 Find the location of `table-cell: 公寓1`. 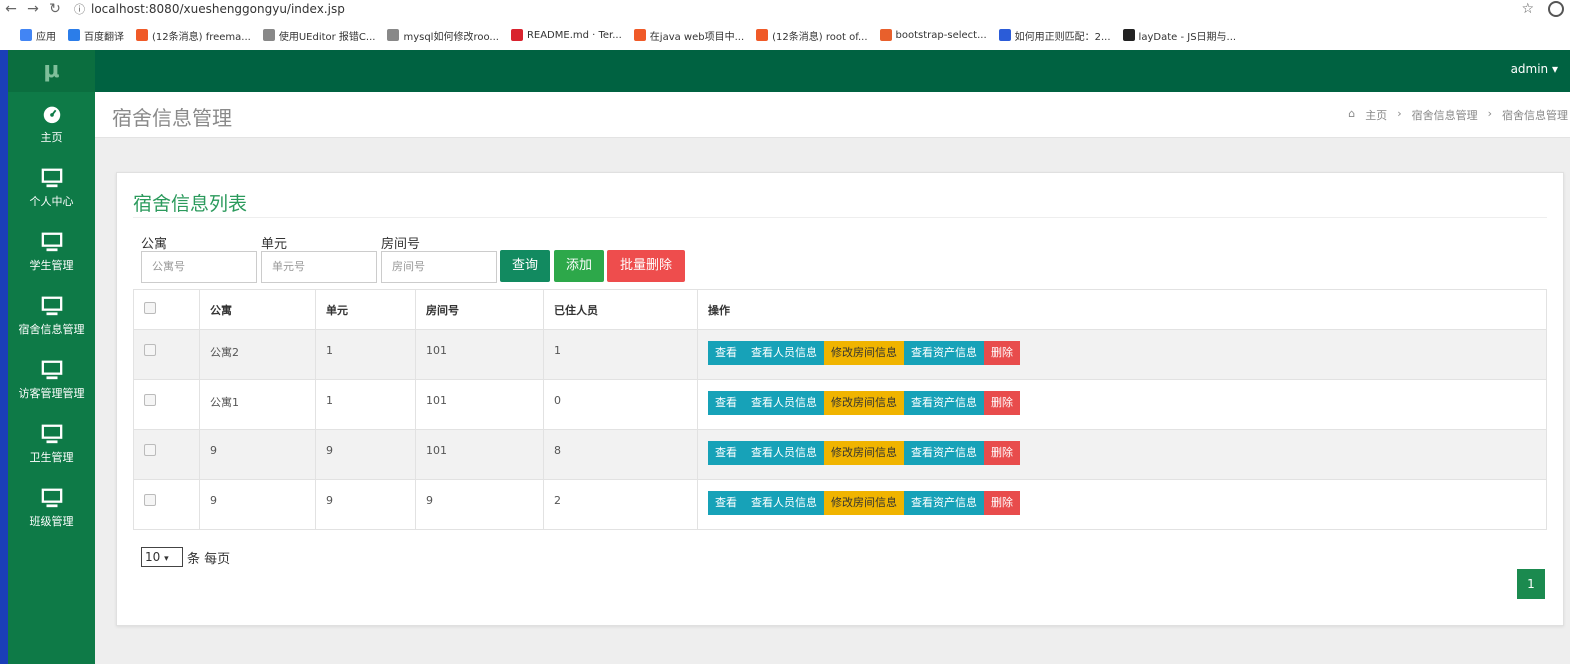

table-cell: 公寓1 is located at coordinates (257, 404).